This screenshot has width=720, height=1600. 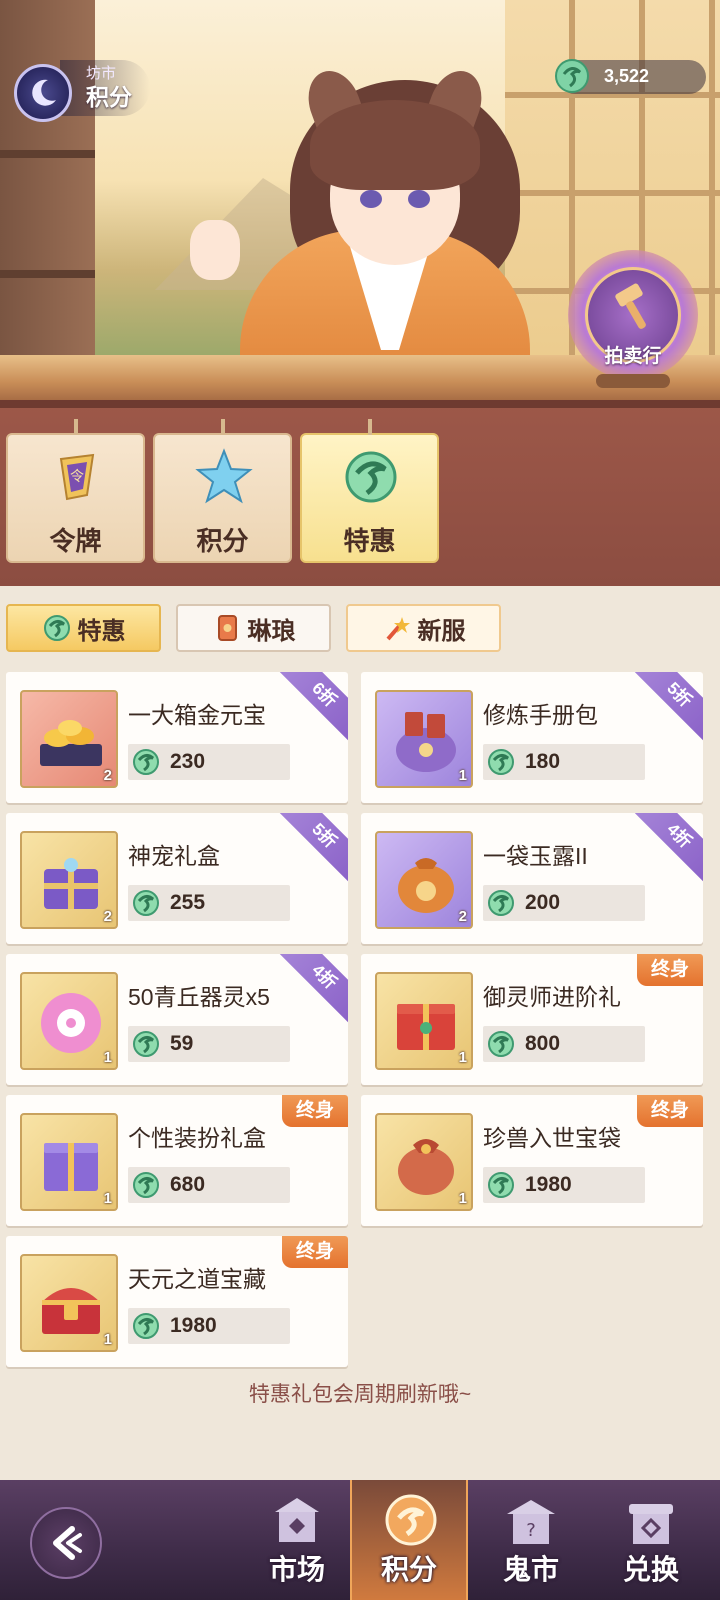 I want to click on item-price: 230, so click(x=209, y=762).